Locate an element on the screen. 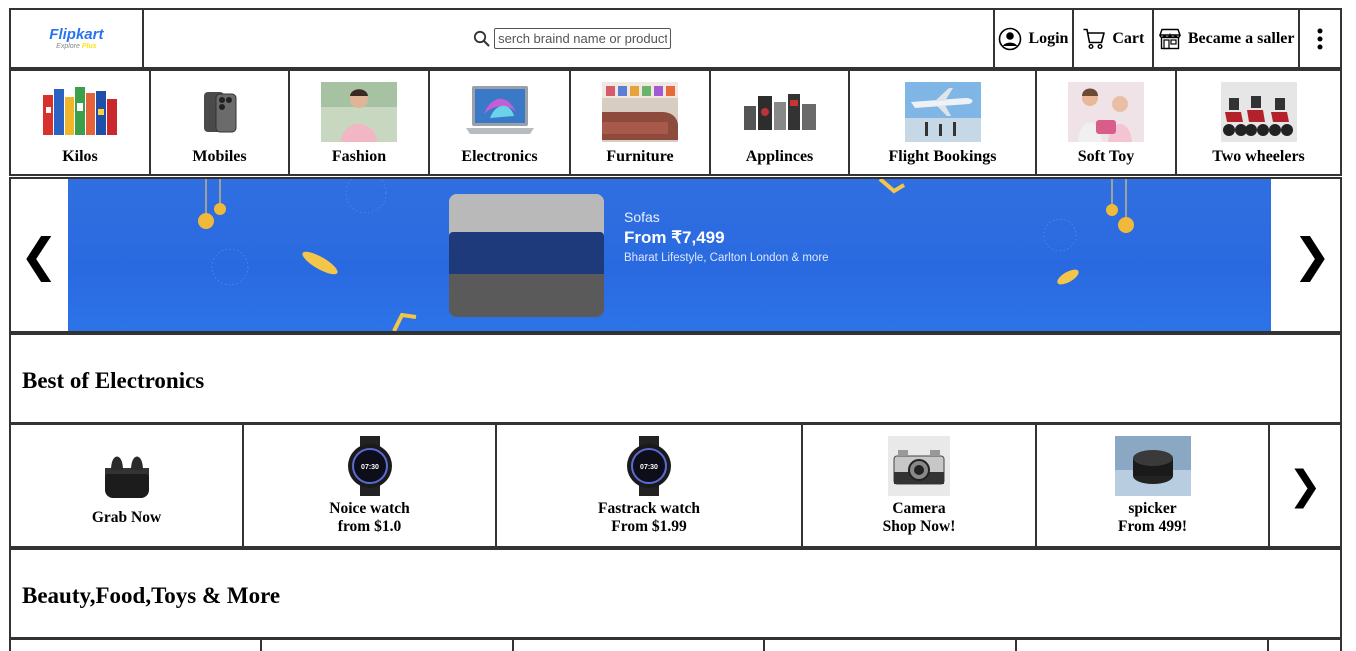 This screenshot has width=1356, height=651. login-button: Login is located at coordinates (1035, 38).